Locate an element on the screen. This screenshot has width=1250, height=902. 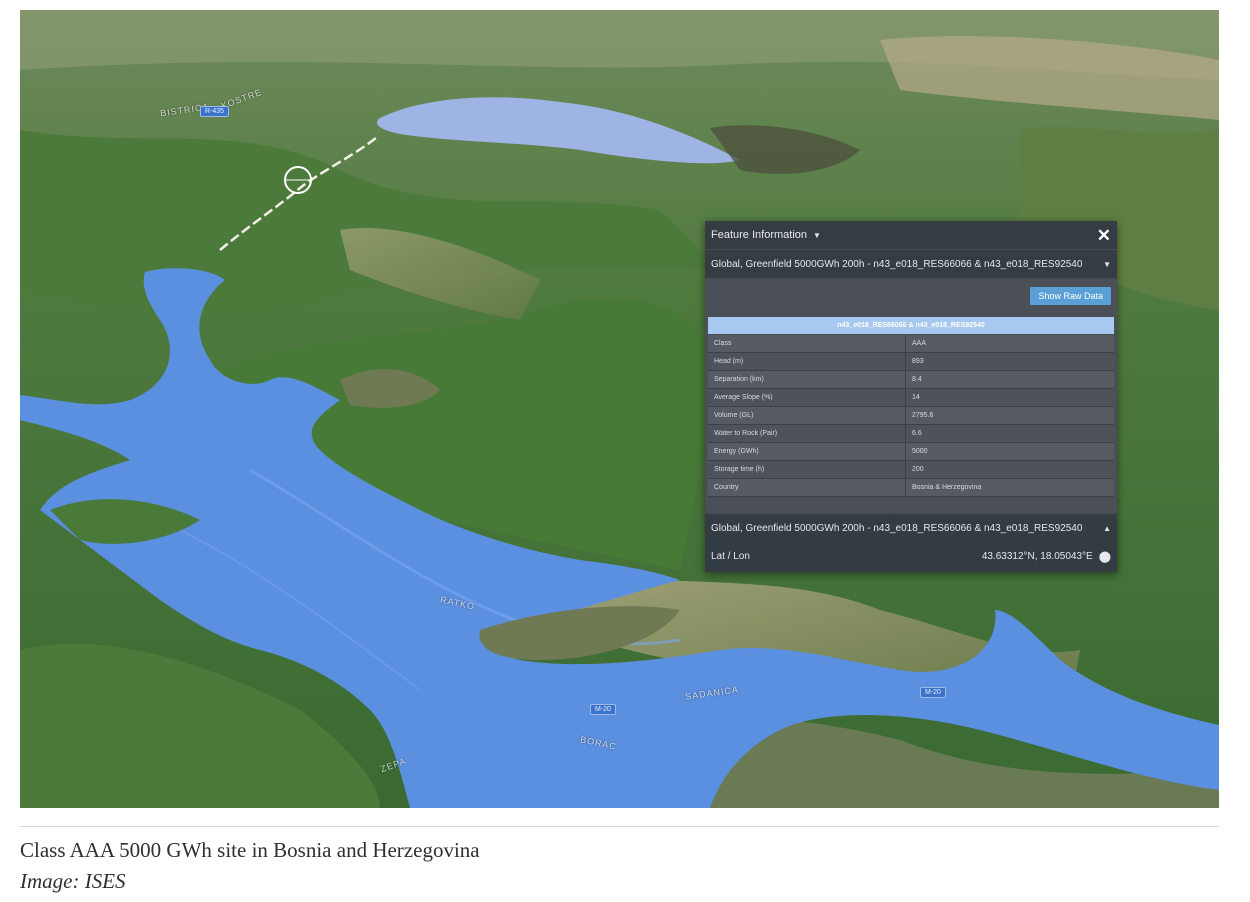
attribute-value: AAA is located at coordinates (1009, 344).